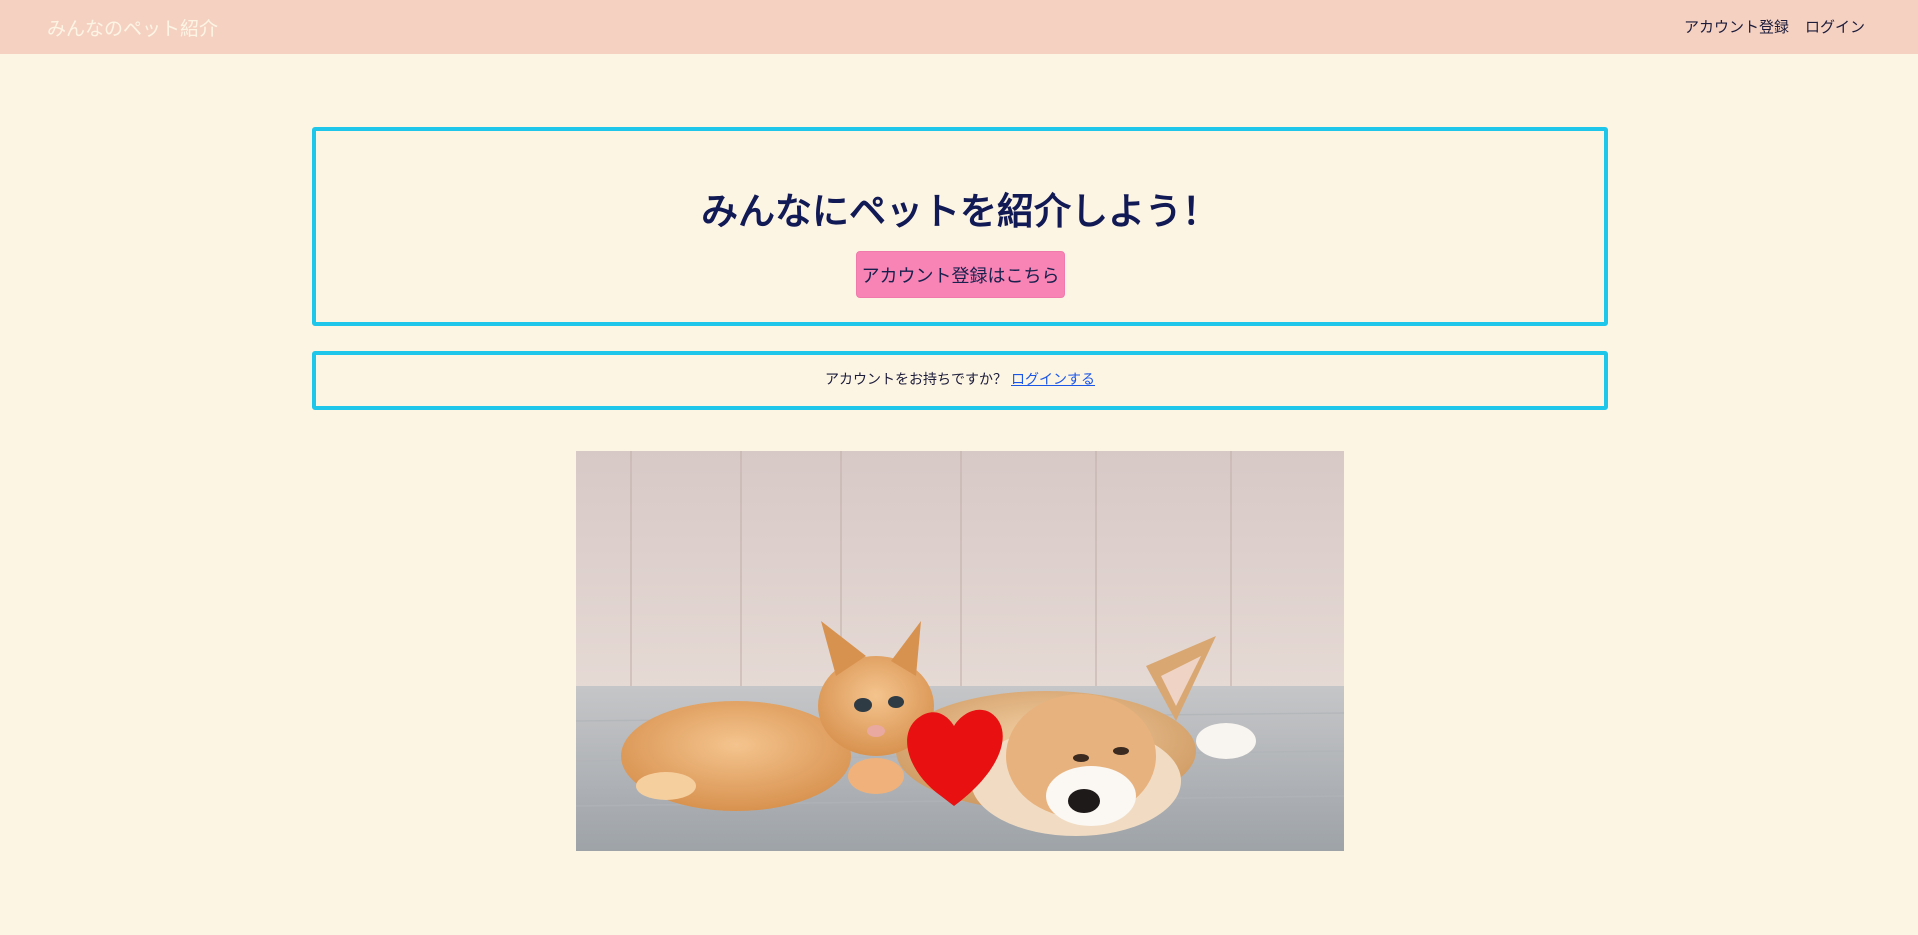 The image size is (1918, 935). I want to click on login-prompt-card: アカウントをお持ちですか？ ログインする, so click(960, 380).